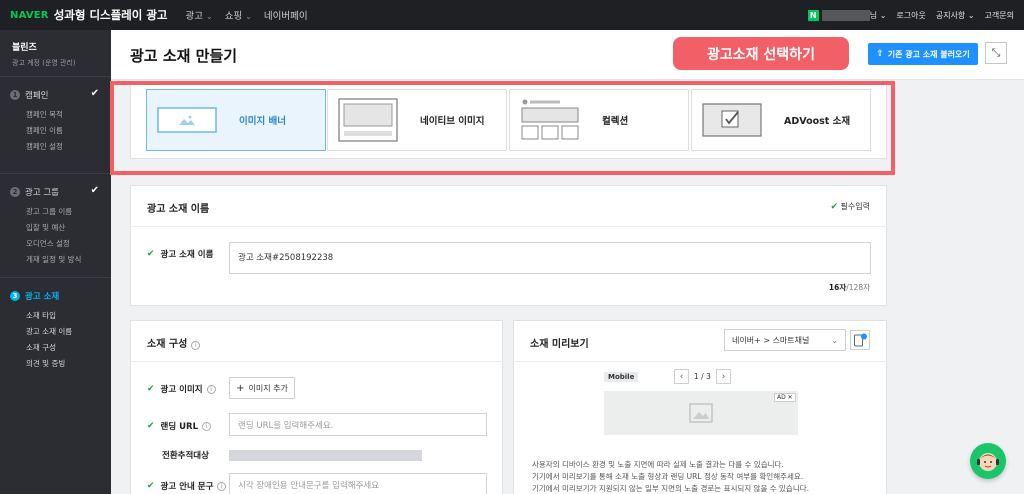 Image resolution: width=1024 pixels, height=494 pixels. Describe the element at coordinates (923, 54) in the screenshot. I see `load-existing-creative-button: ⇪ 기존 광고 소재 불러오기` at that location.